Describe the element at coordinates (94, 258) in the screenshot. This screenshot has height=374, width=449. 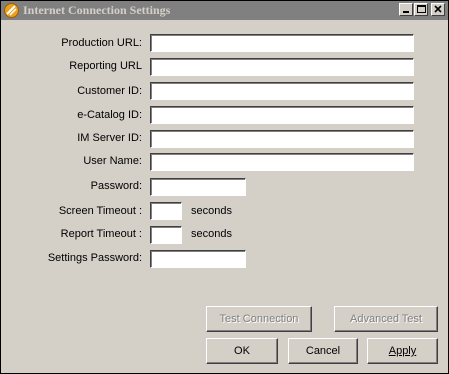
I see `settings-password-label: Settings Password:` at that location.